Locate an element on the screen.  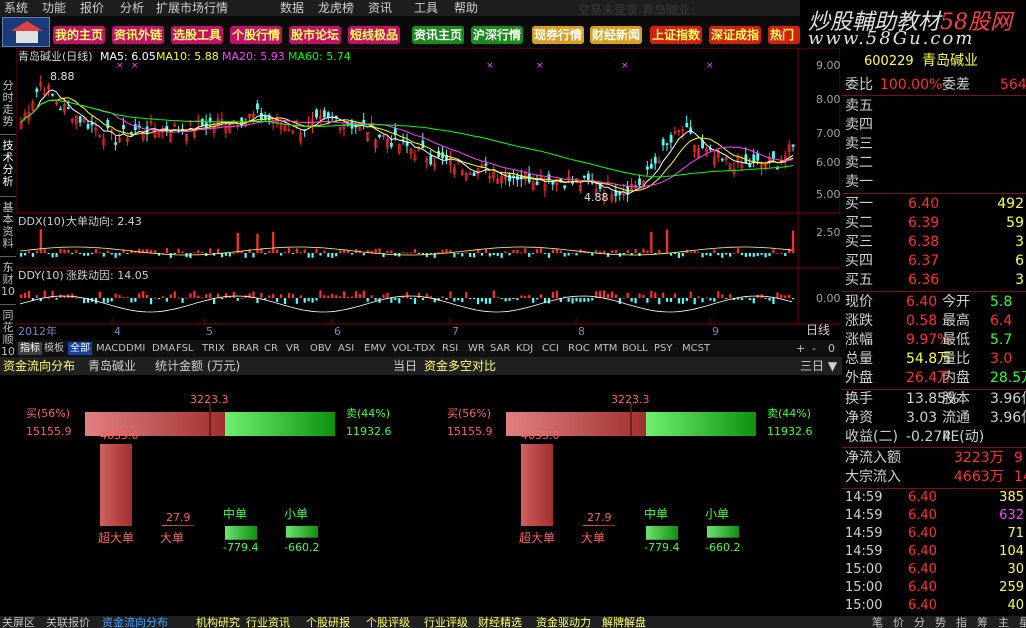
home-icon is located at coordinates (26, 32).